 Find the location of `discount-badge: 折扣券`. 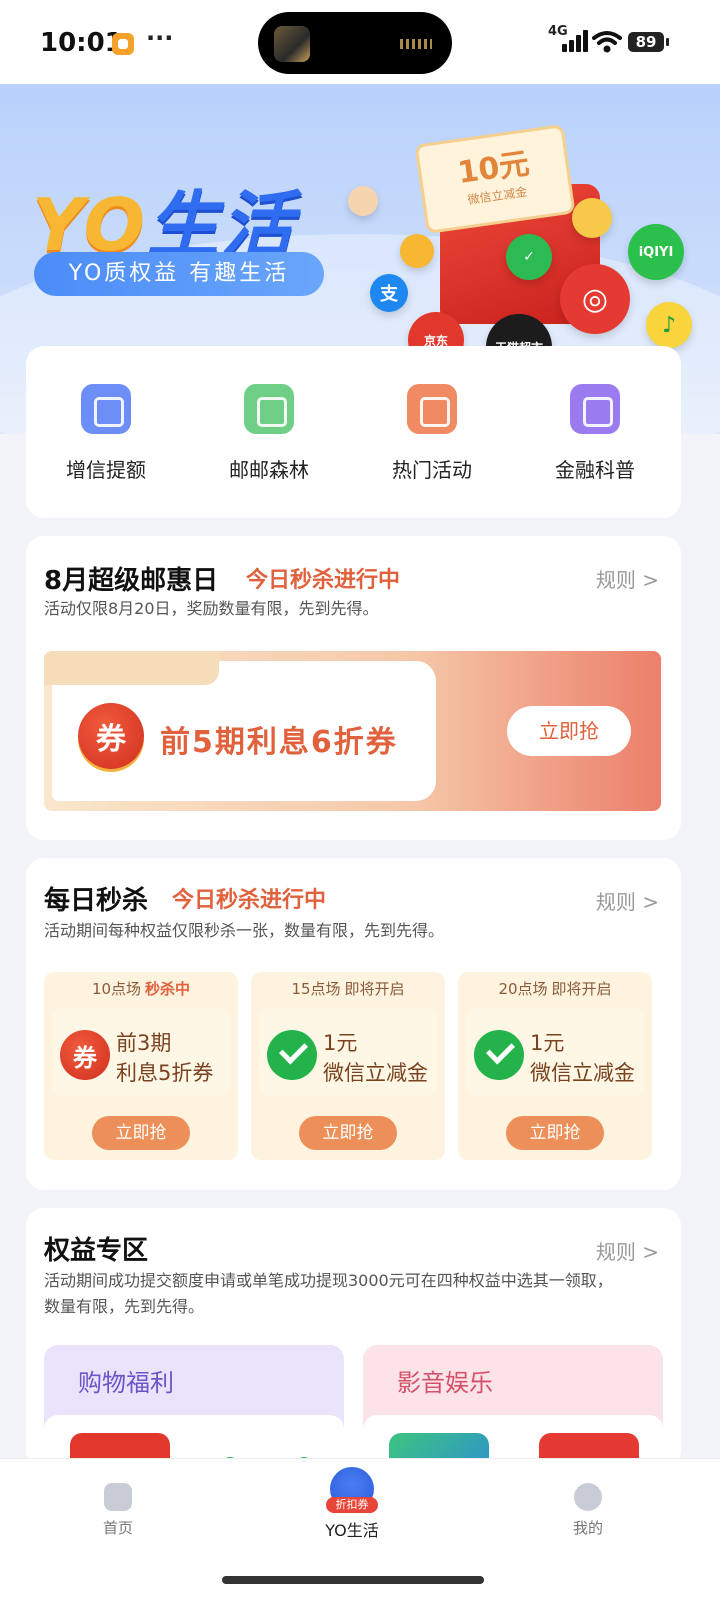

discount-badge: 折扣券 is located at coordinates (352, 1505).